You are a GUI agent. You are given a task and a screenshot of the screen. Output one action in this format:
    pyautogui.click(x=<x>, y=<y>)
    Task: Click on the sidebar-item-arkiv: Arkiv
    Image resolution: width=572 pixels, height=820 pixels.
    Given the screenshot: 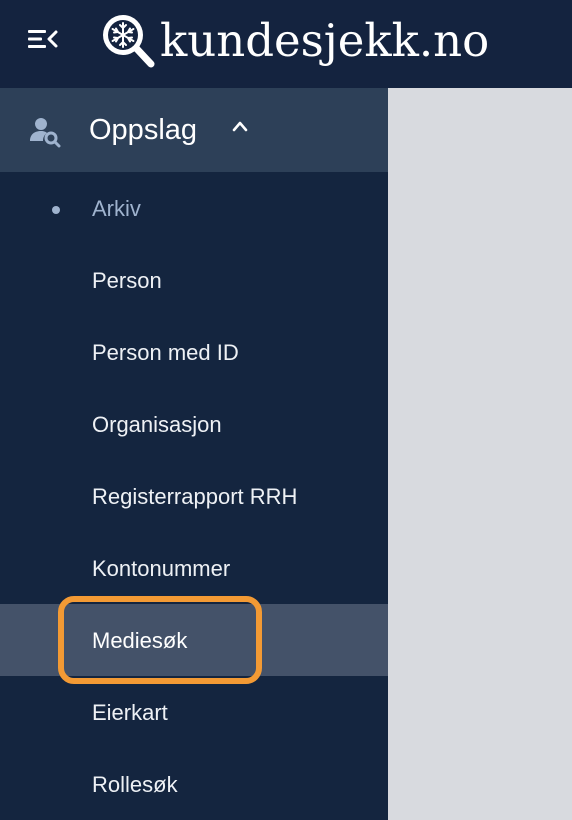 What is the action you would take?
    pyautogui.click(x=194, y=208)
    